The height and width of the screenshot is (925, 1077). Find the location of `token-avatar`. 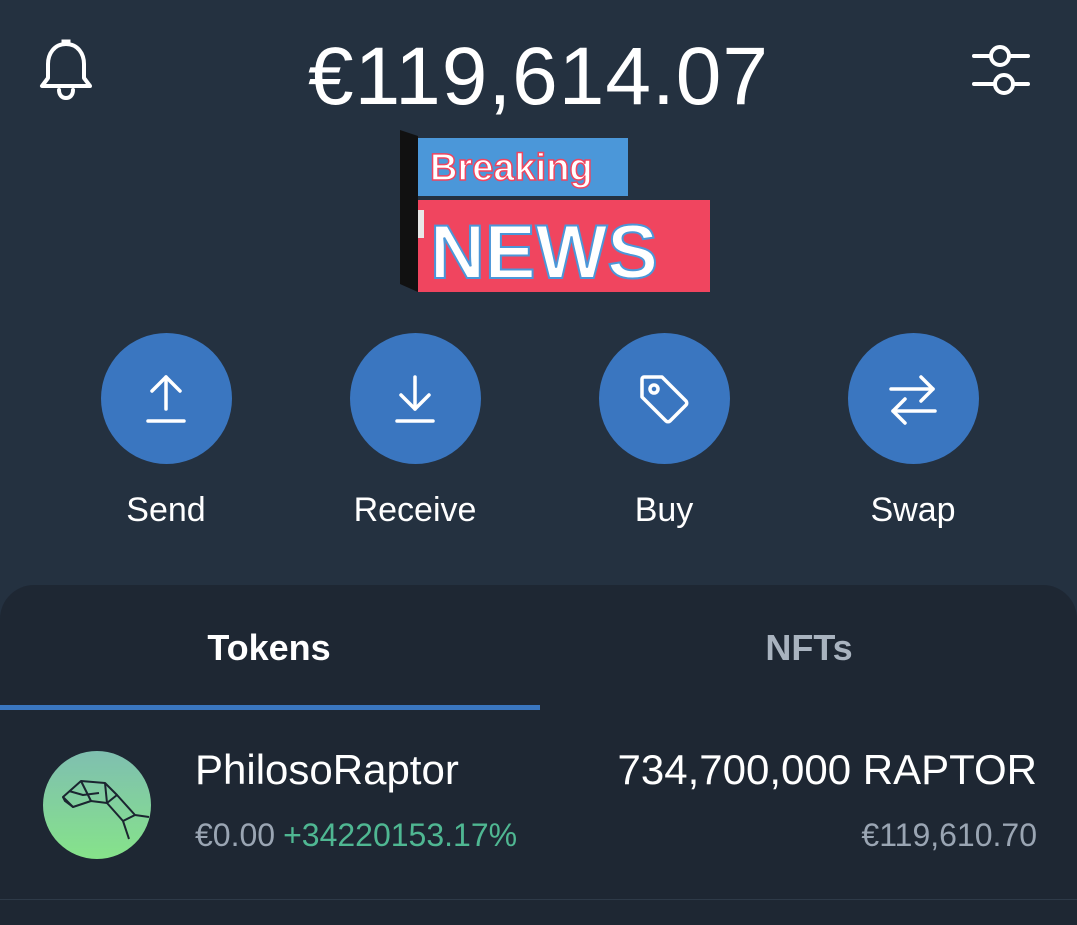

token-avatar is located at coordinates (97, 805).